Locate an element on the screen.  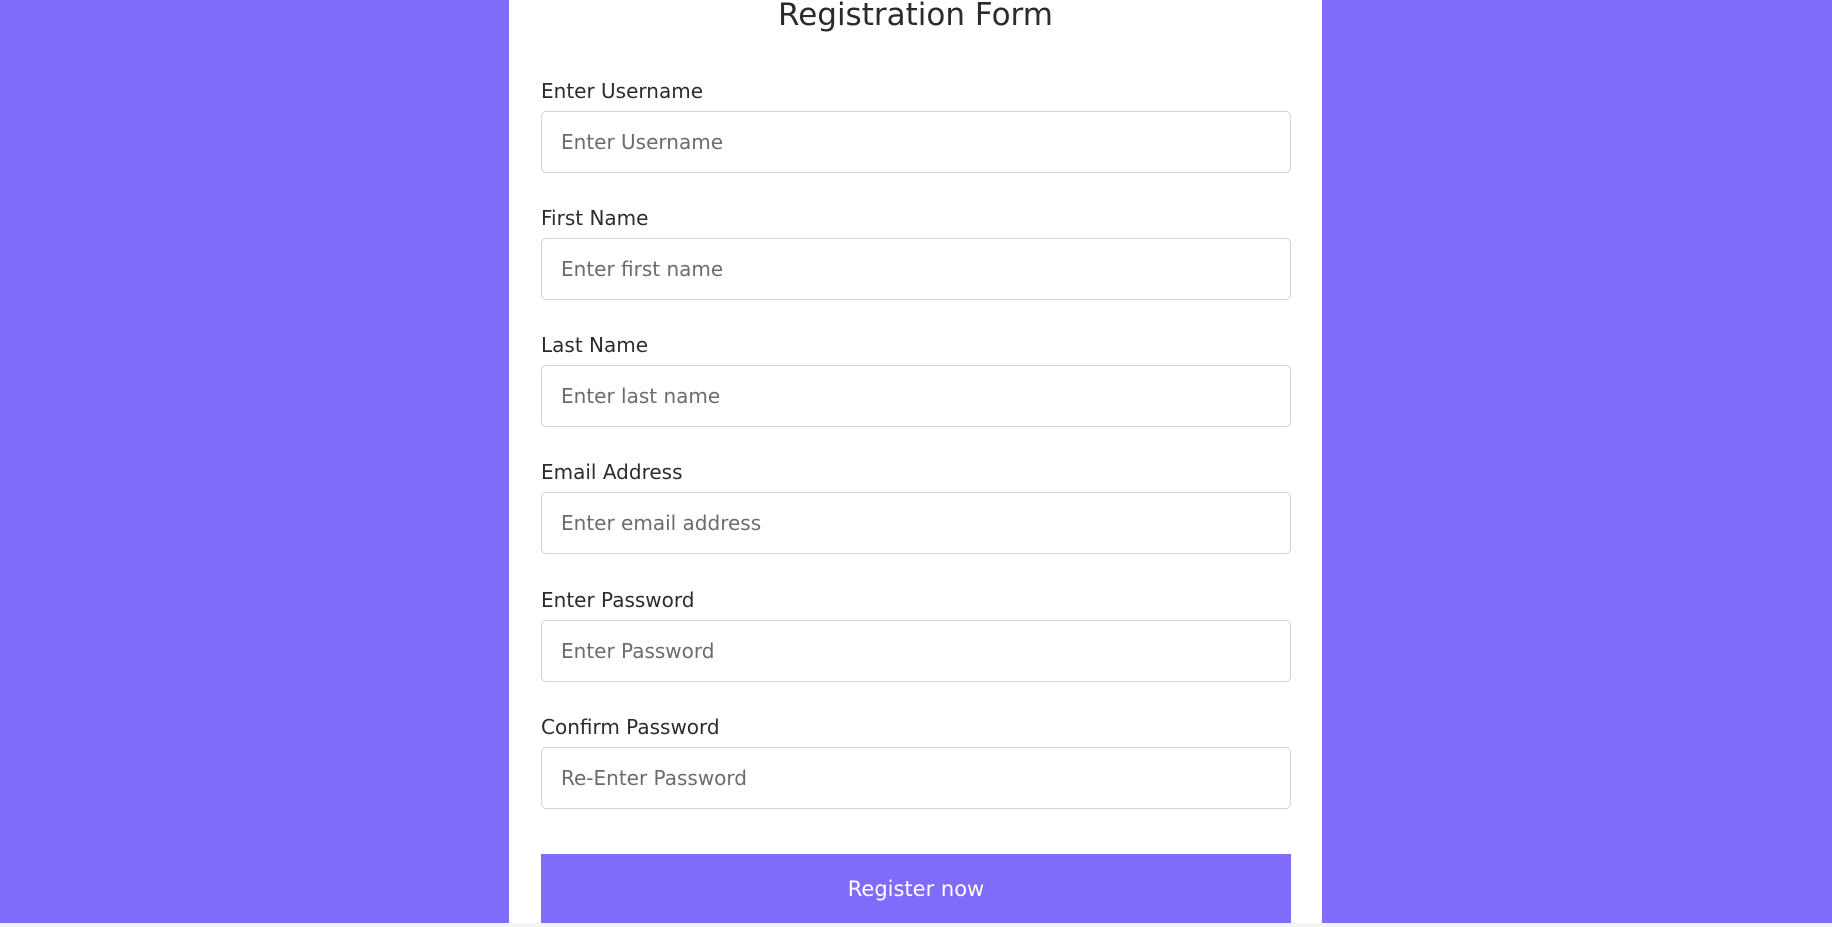
first-name-field-group: First Name is located at coordinates (916, 252).